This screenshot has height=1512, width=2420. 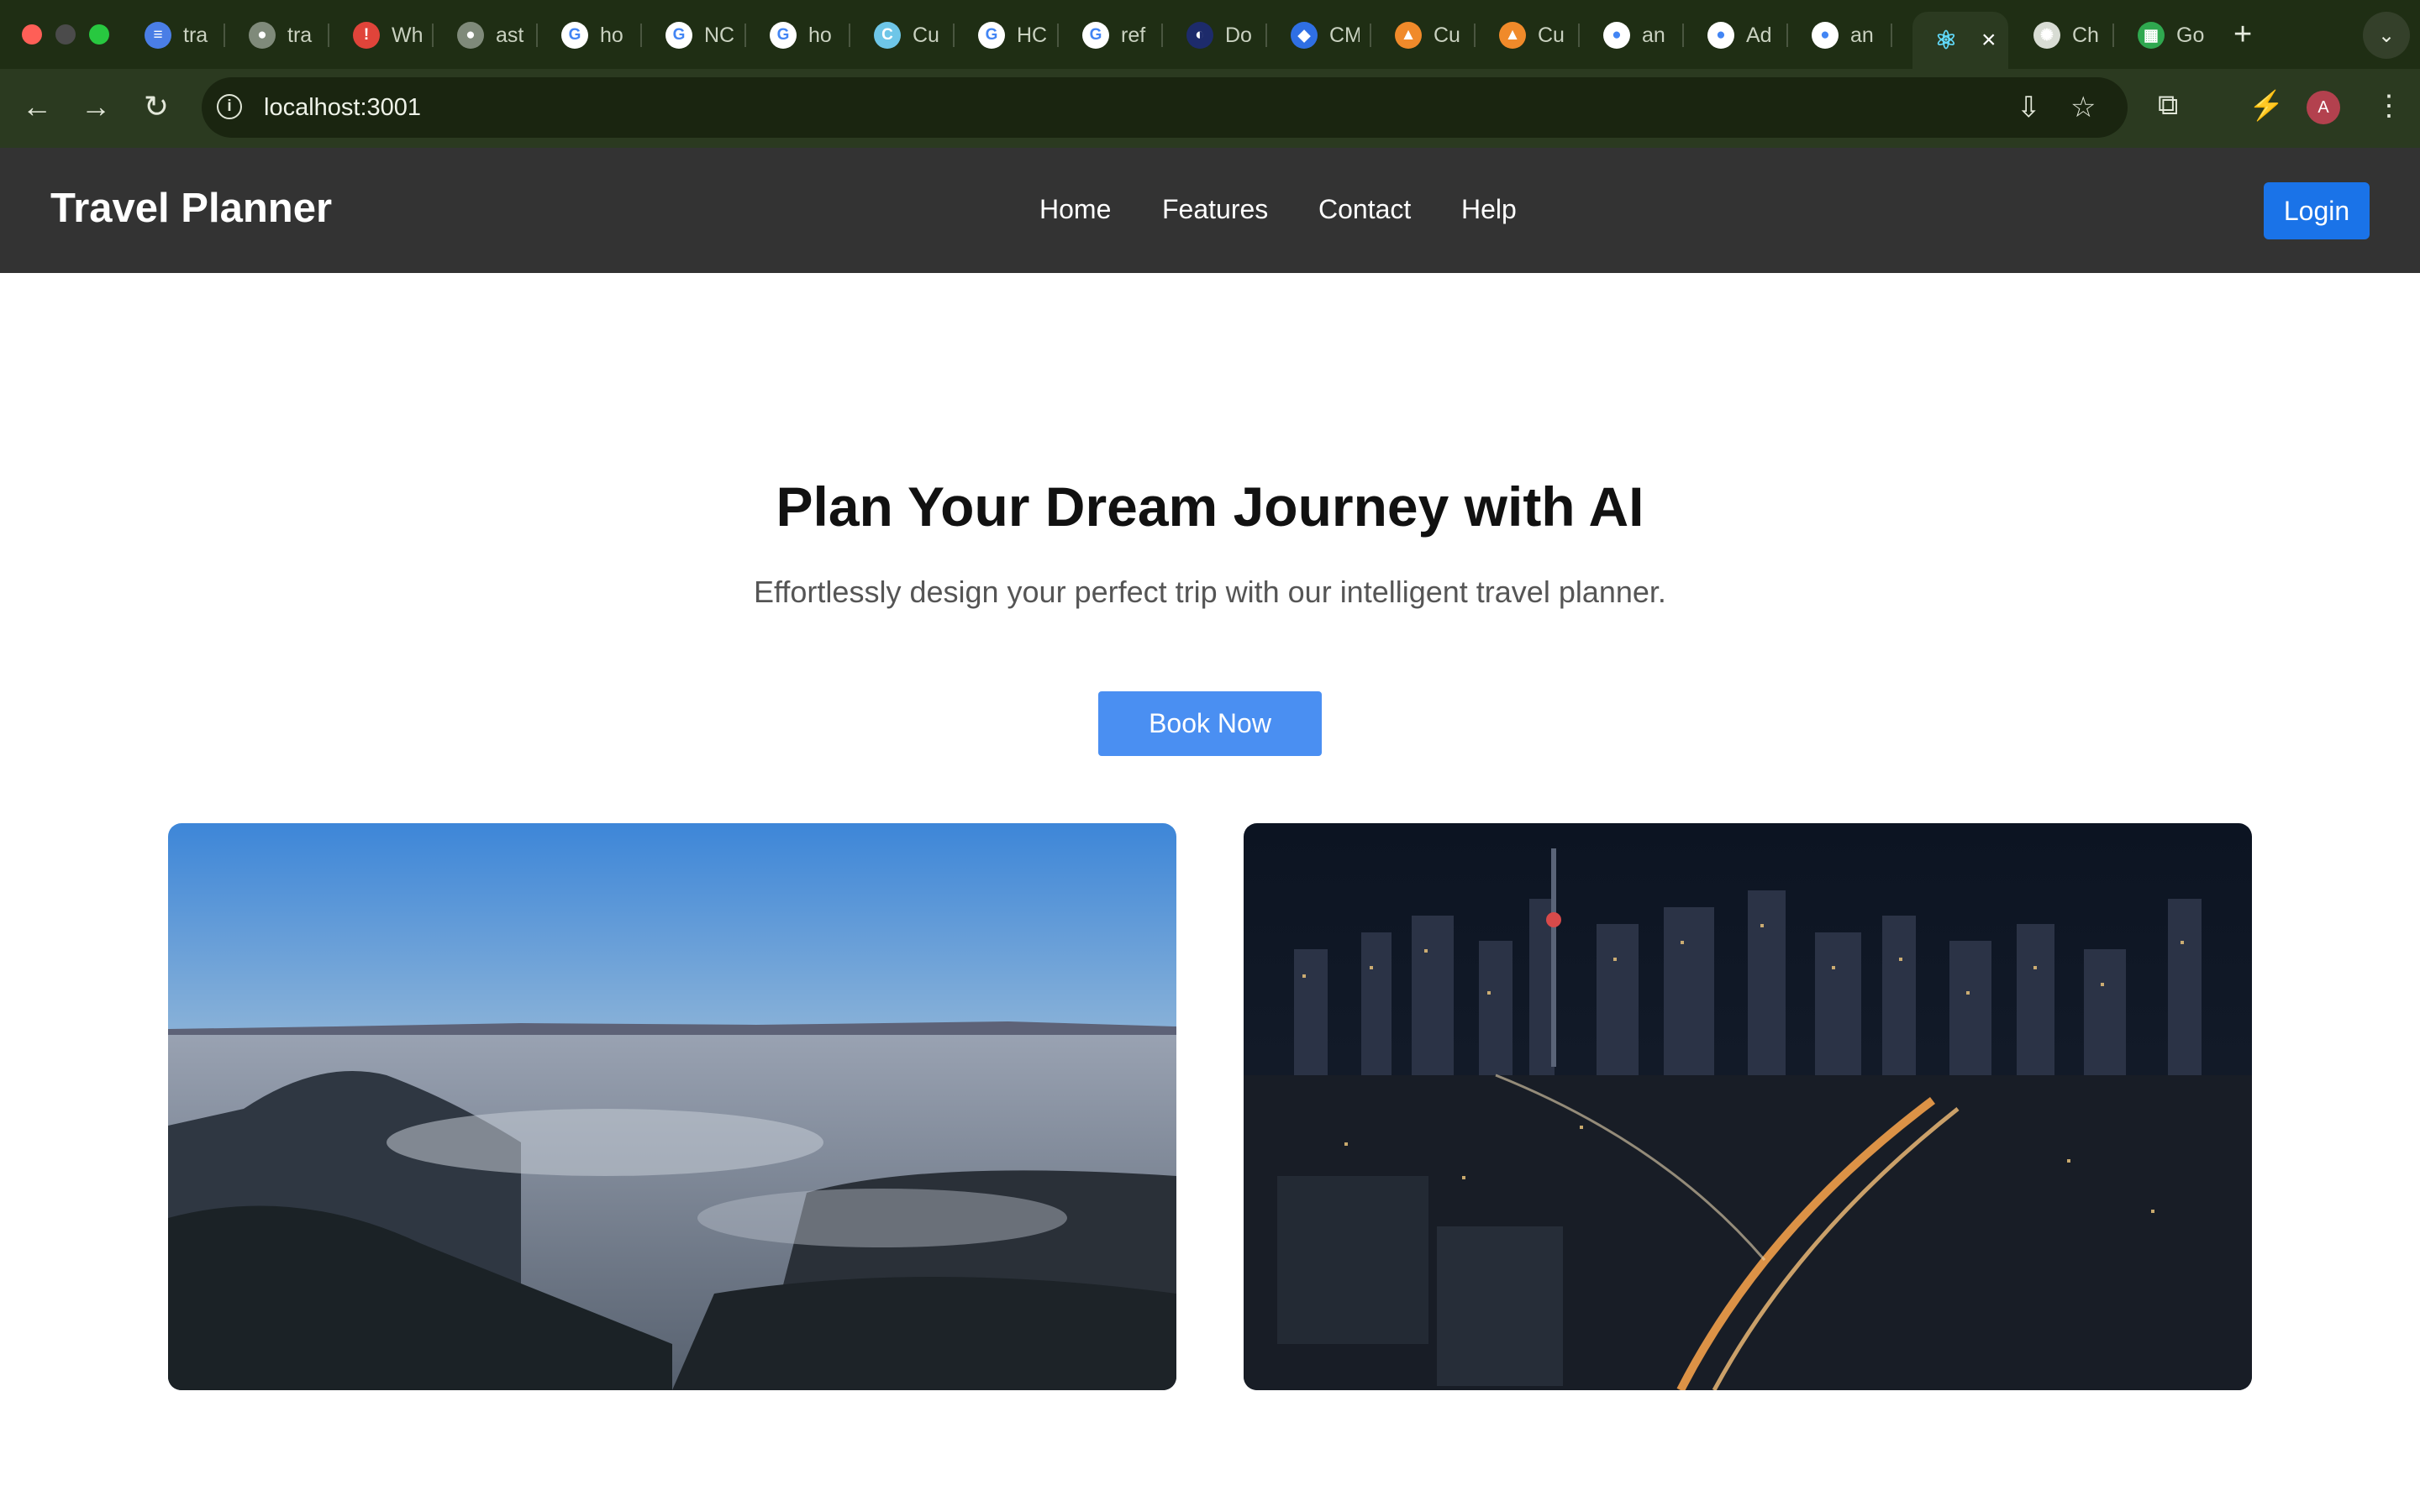 I want to click on browser-tab-active: ⚛ ×, so click(x=1960, y=40).